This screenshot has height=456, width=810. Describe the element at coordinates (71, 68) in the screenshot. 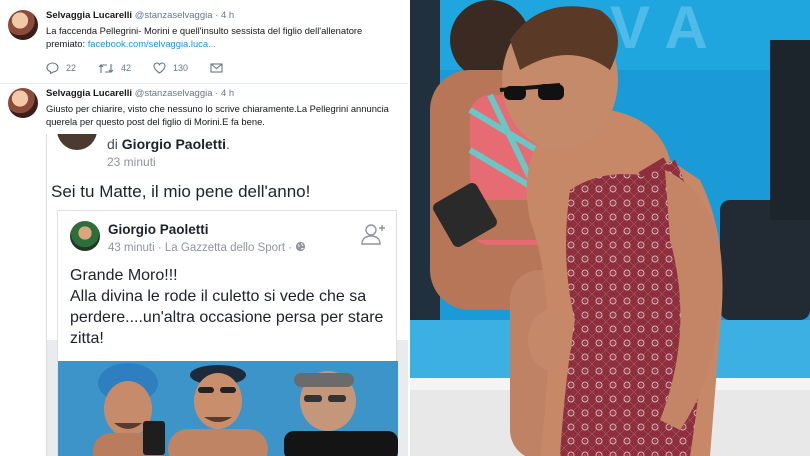

I see `reply-count: 22` at that location.